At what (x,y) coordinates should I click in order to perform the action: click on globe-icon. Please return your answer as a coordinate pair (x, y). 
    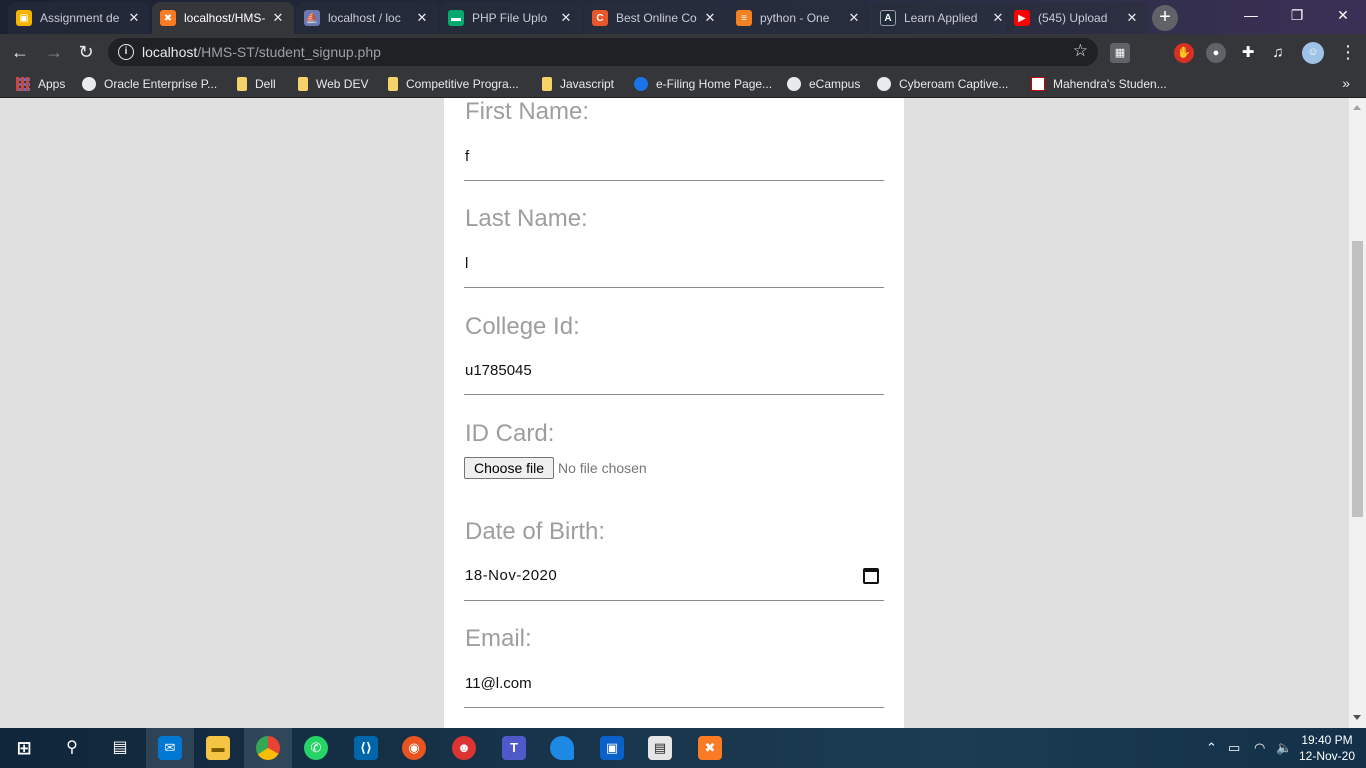
    Looking at the image, I should click on (884, 84).